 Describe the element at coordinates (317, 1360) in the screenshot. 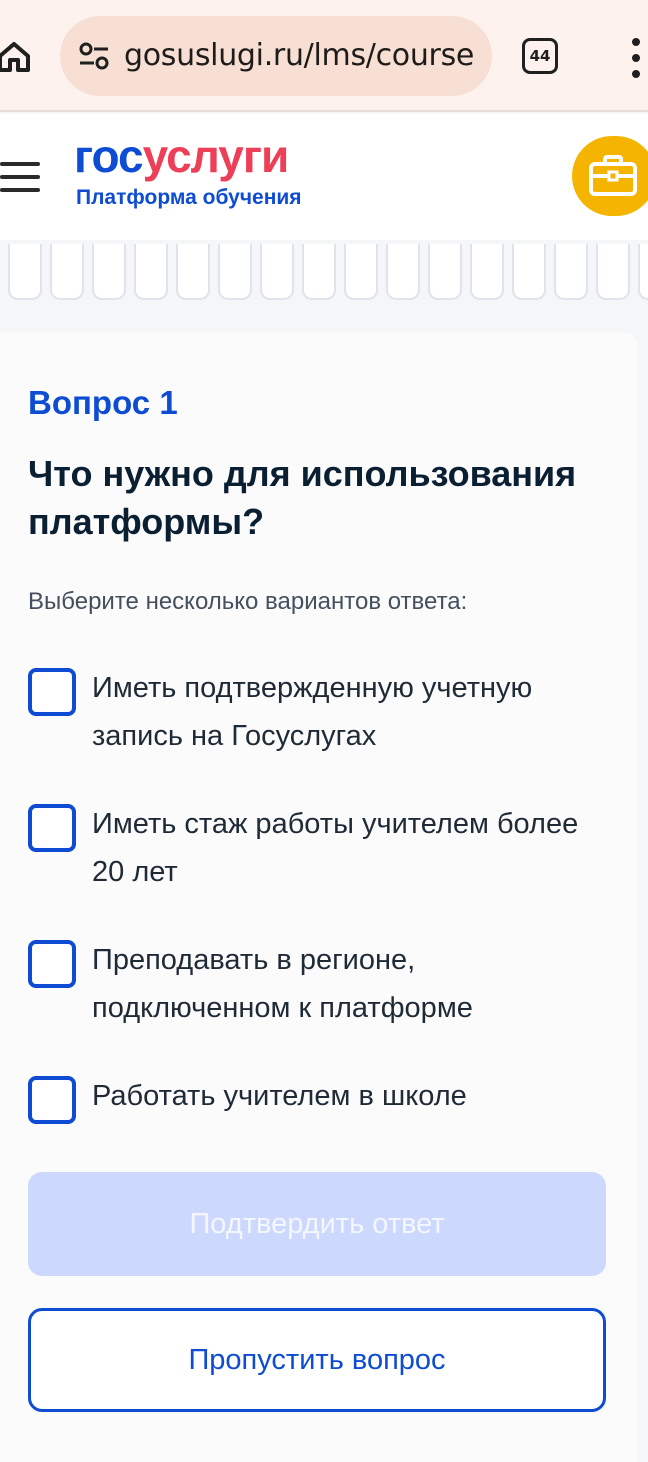

I see `skip-question-button: Пропустить вопрос` at that location.